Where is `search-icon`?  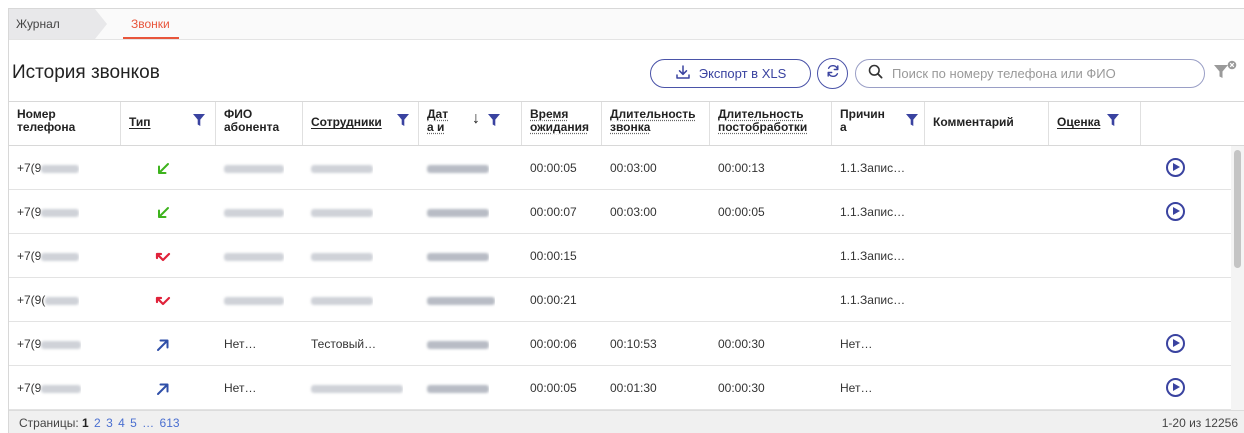
search-icon is located at coordinates (875, 74).